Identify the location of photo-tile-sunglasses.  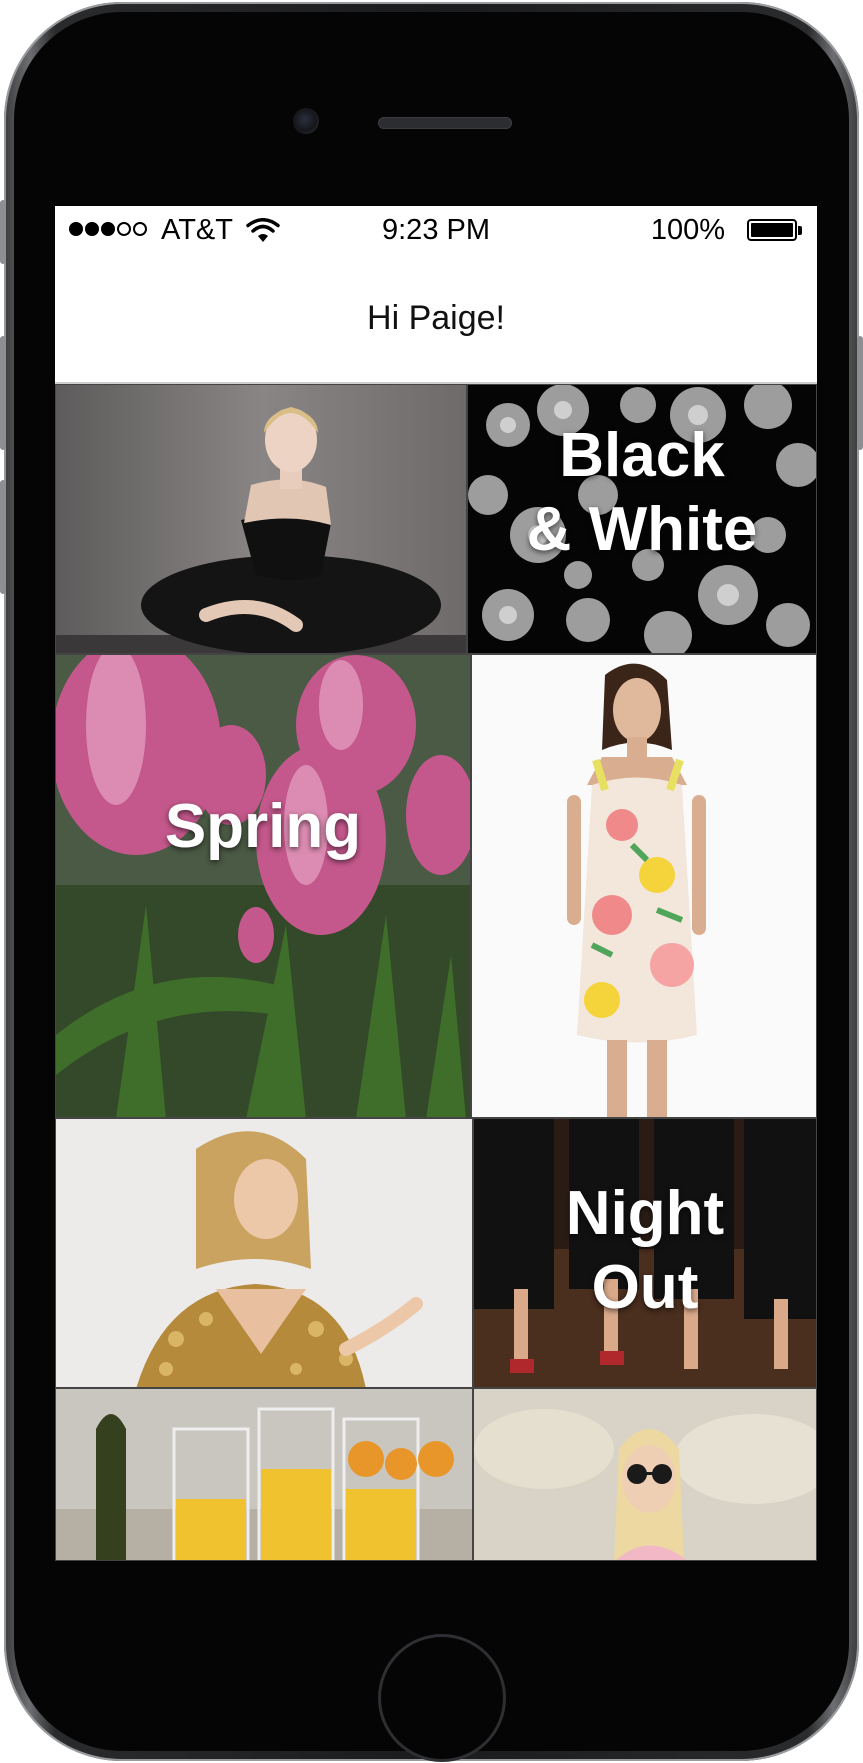
(645, 1474).